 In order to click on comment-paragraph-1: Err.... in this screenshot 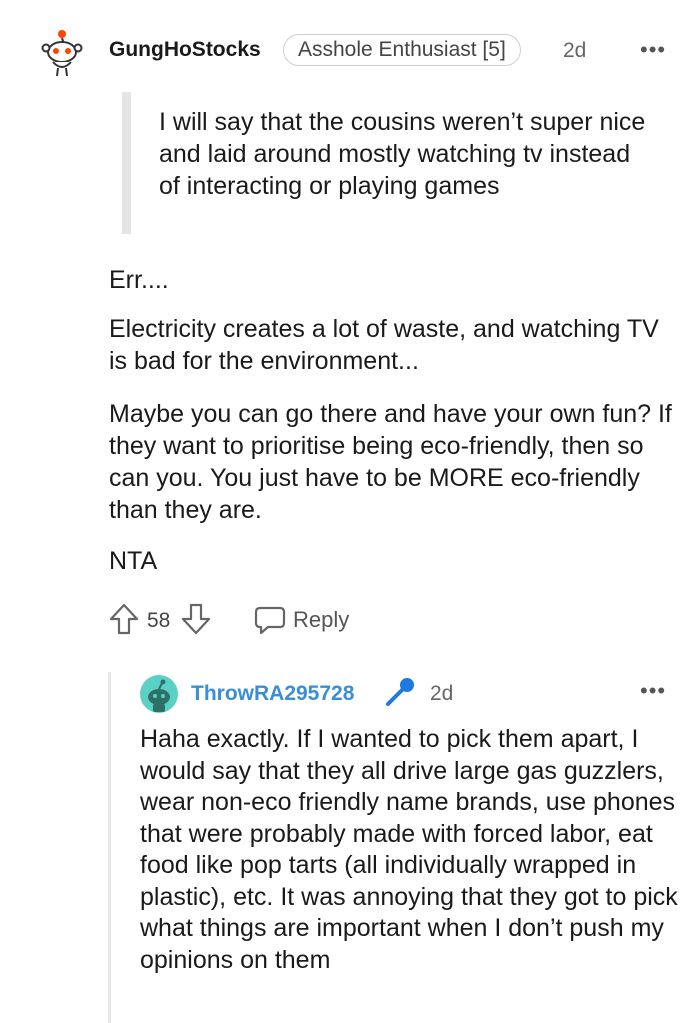, I will do `click(139, 280)`.